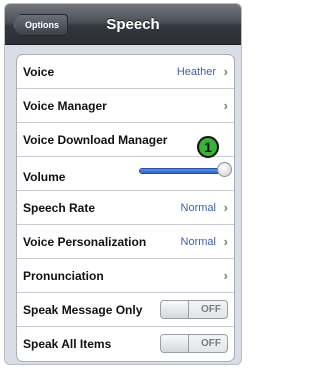  I want to click on row-label: Voice Download Manager, so click(95, 140).